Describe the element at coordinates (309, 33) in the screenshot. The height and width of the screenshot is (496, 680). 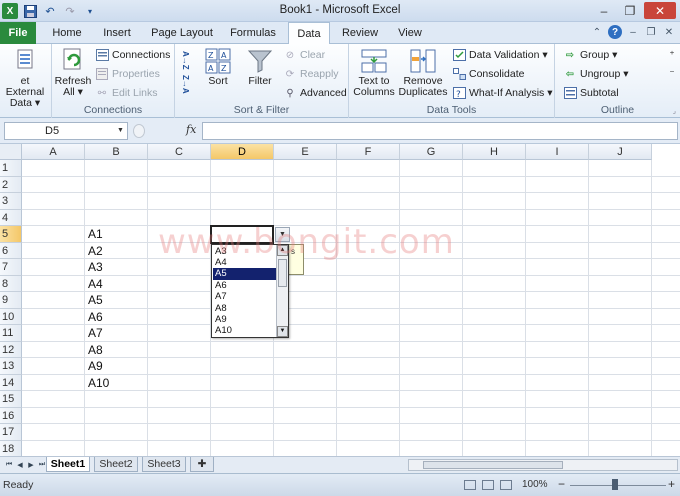
I see `tab-data: Data` at that location.